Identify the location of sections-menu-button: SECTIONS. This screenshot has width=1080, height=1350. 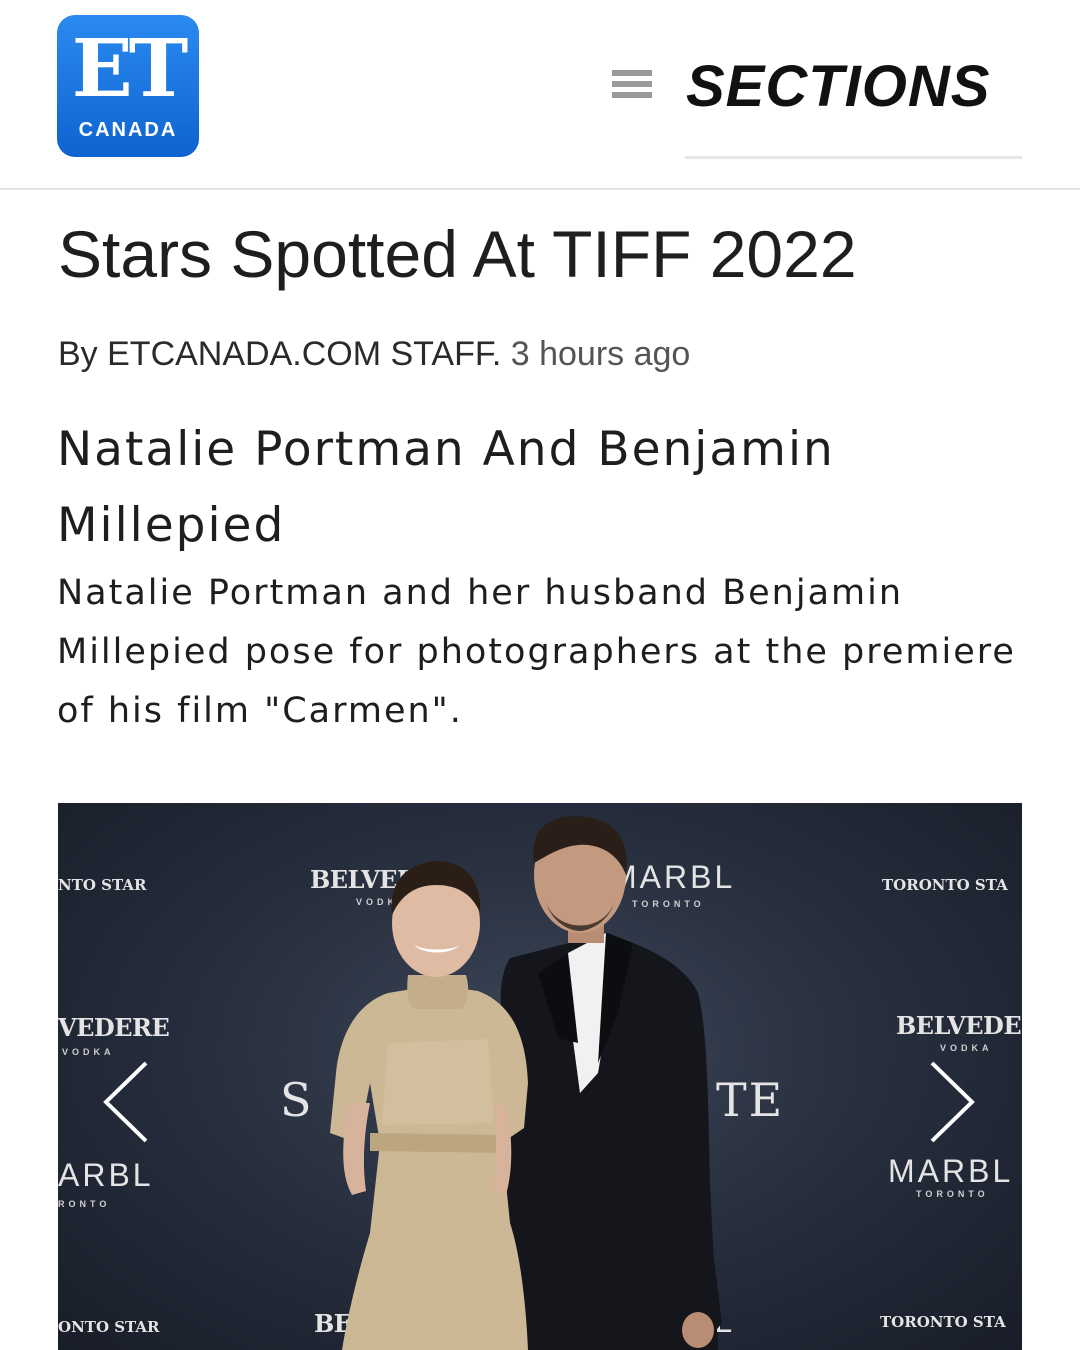
(838, 87).